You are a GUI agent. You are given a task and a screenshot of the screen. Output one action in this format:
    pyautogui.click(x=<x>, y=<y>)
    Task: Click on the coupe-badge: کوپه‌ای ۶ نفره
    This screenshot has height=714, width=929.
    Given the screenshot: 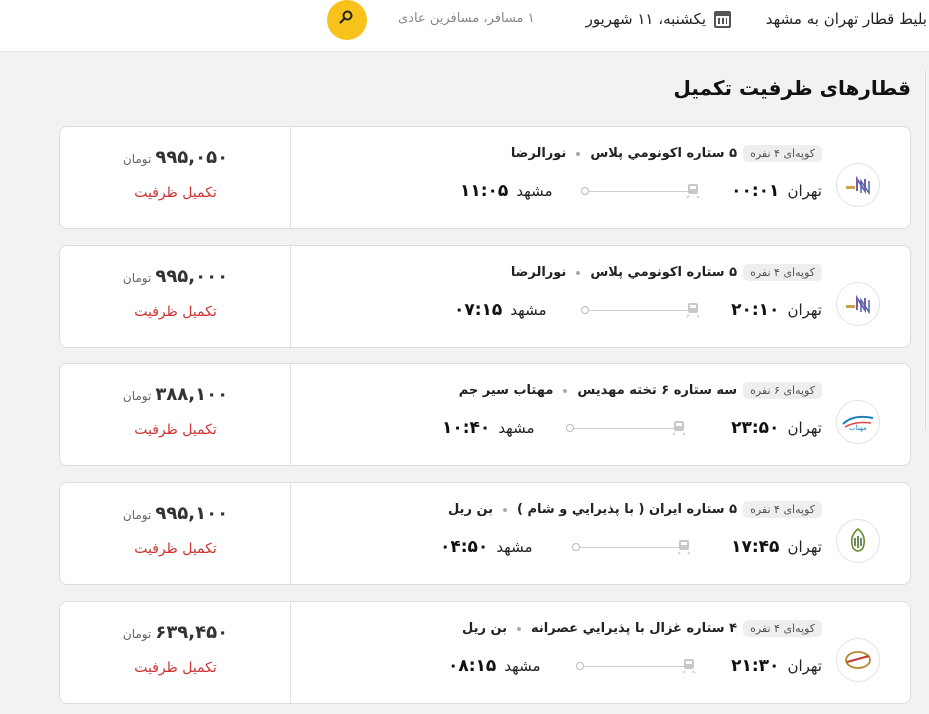 What is the action you would take?
    pyautogui.click(x=782, y=390)
    